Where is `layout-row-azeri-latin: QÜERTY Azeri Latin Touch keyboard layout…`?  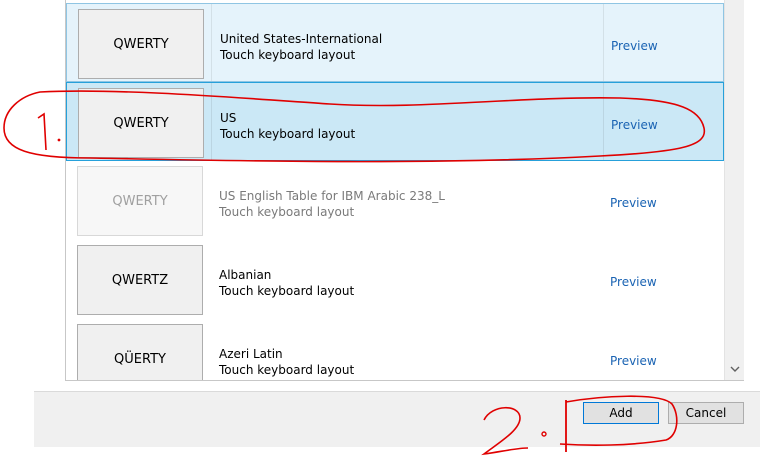
layout-row-azeri-latin: QÜERTY Azeri Latin Touch keyboard layout… is located at coordinates (395, 350).